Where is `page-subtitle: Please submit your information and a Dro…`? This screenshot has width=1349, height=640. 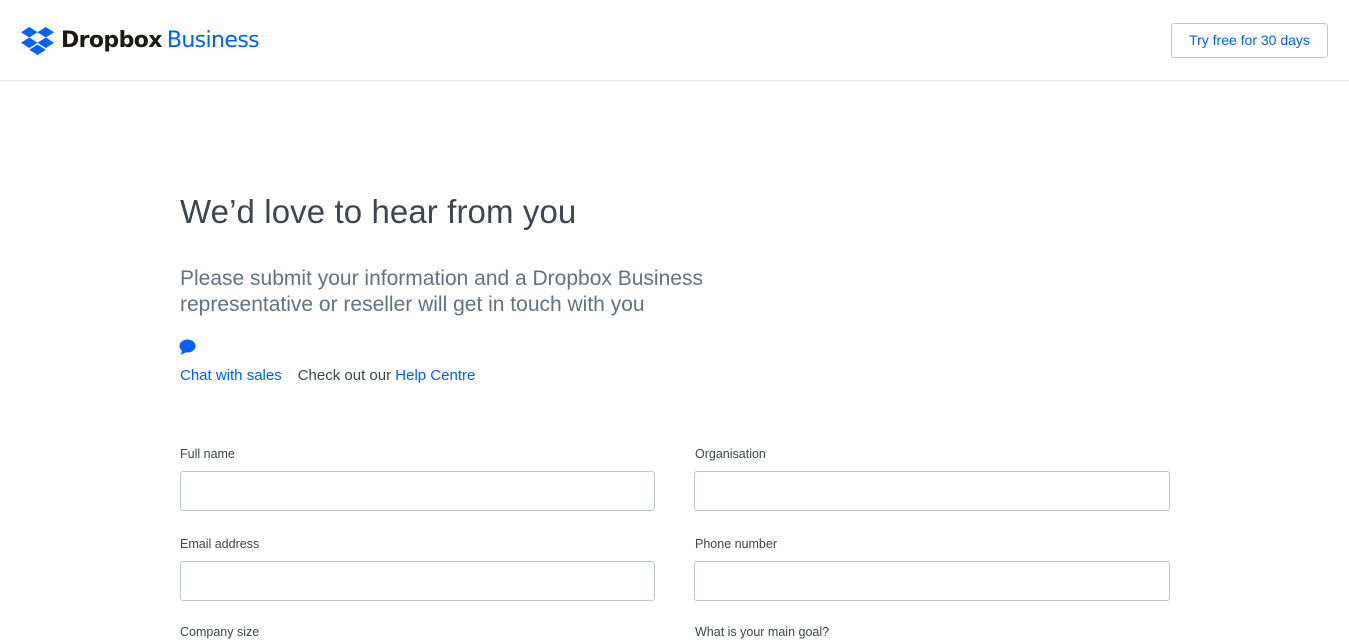
page-subtitle: Please submit your information and a Dro… is located at coordinates (441, 291).